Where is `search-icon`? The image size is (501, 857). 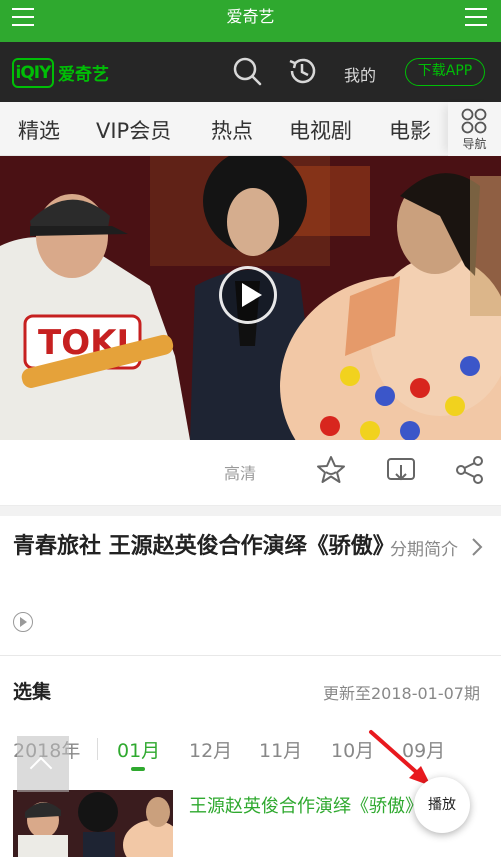
search-icon is located at coordinates (247, 71).